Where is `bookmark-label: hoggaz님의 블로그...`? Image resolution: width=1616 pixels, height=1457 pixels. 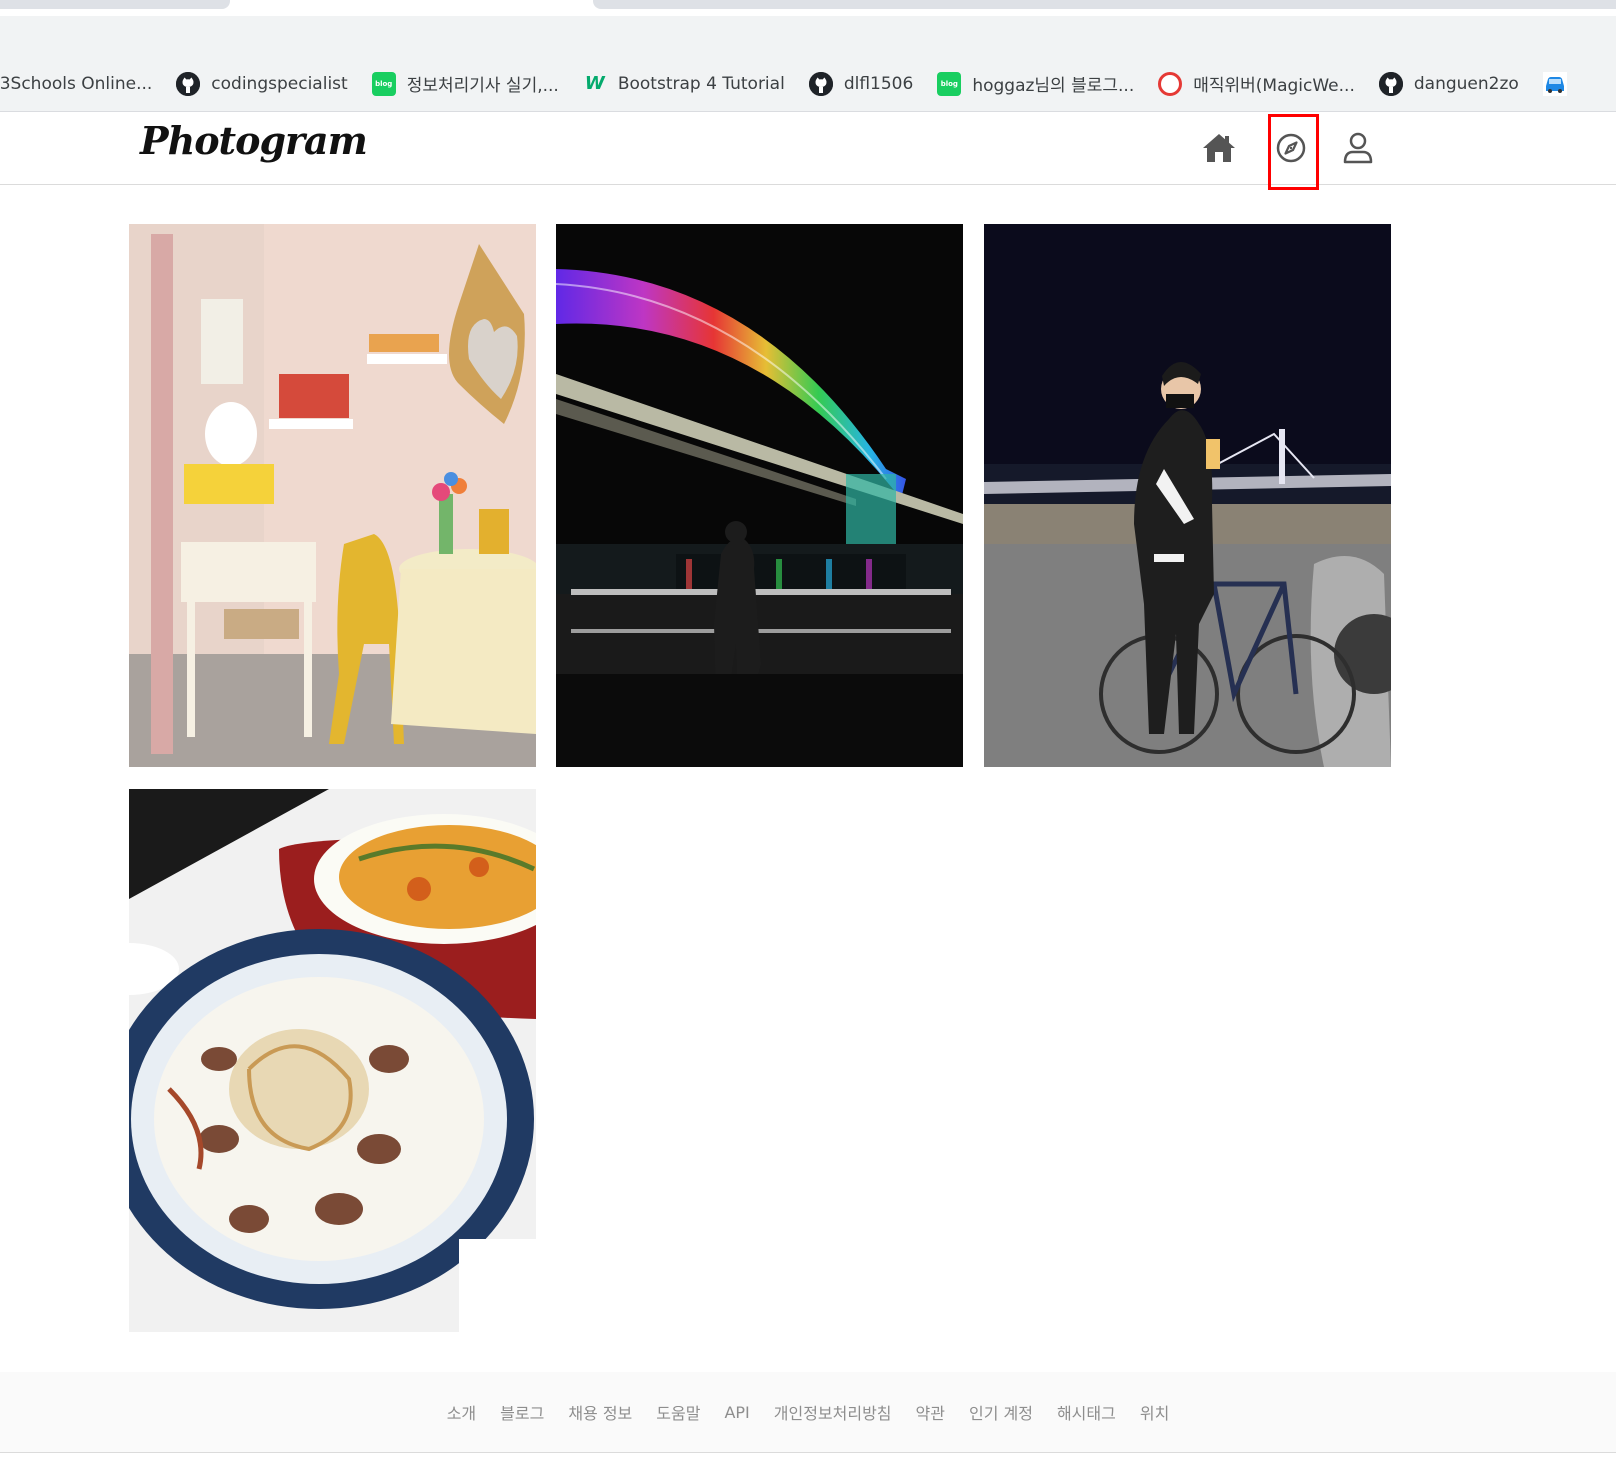
bookmark-label: hoggaz님의 블로그... is located at coordinates (1053, 86).